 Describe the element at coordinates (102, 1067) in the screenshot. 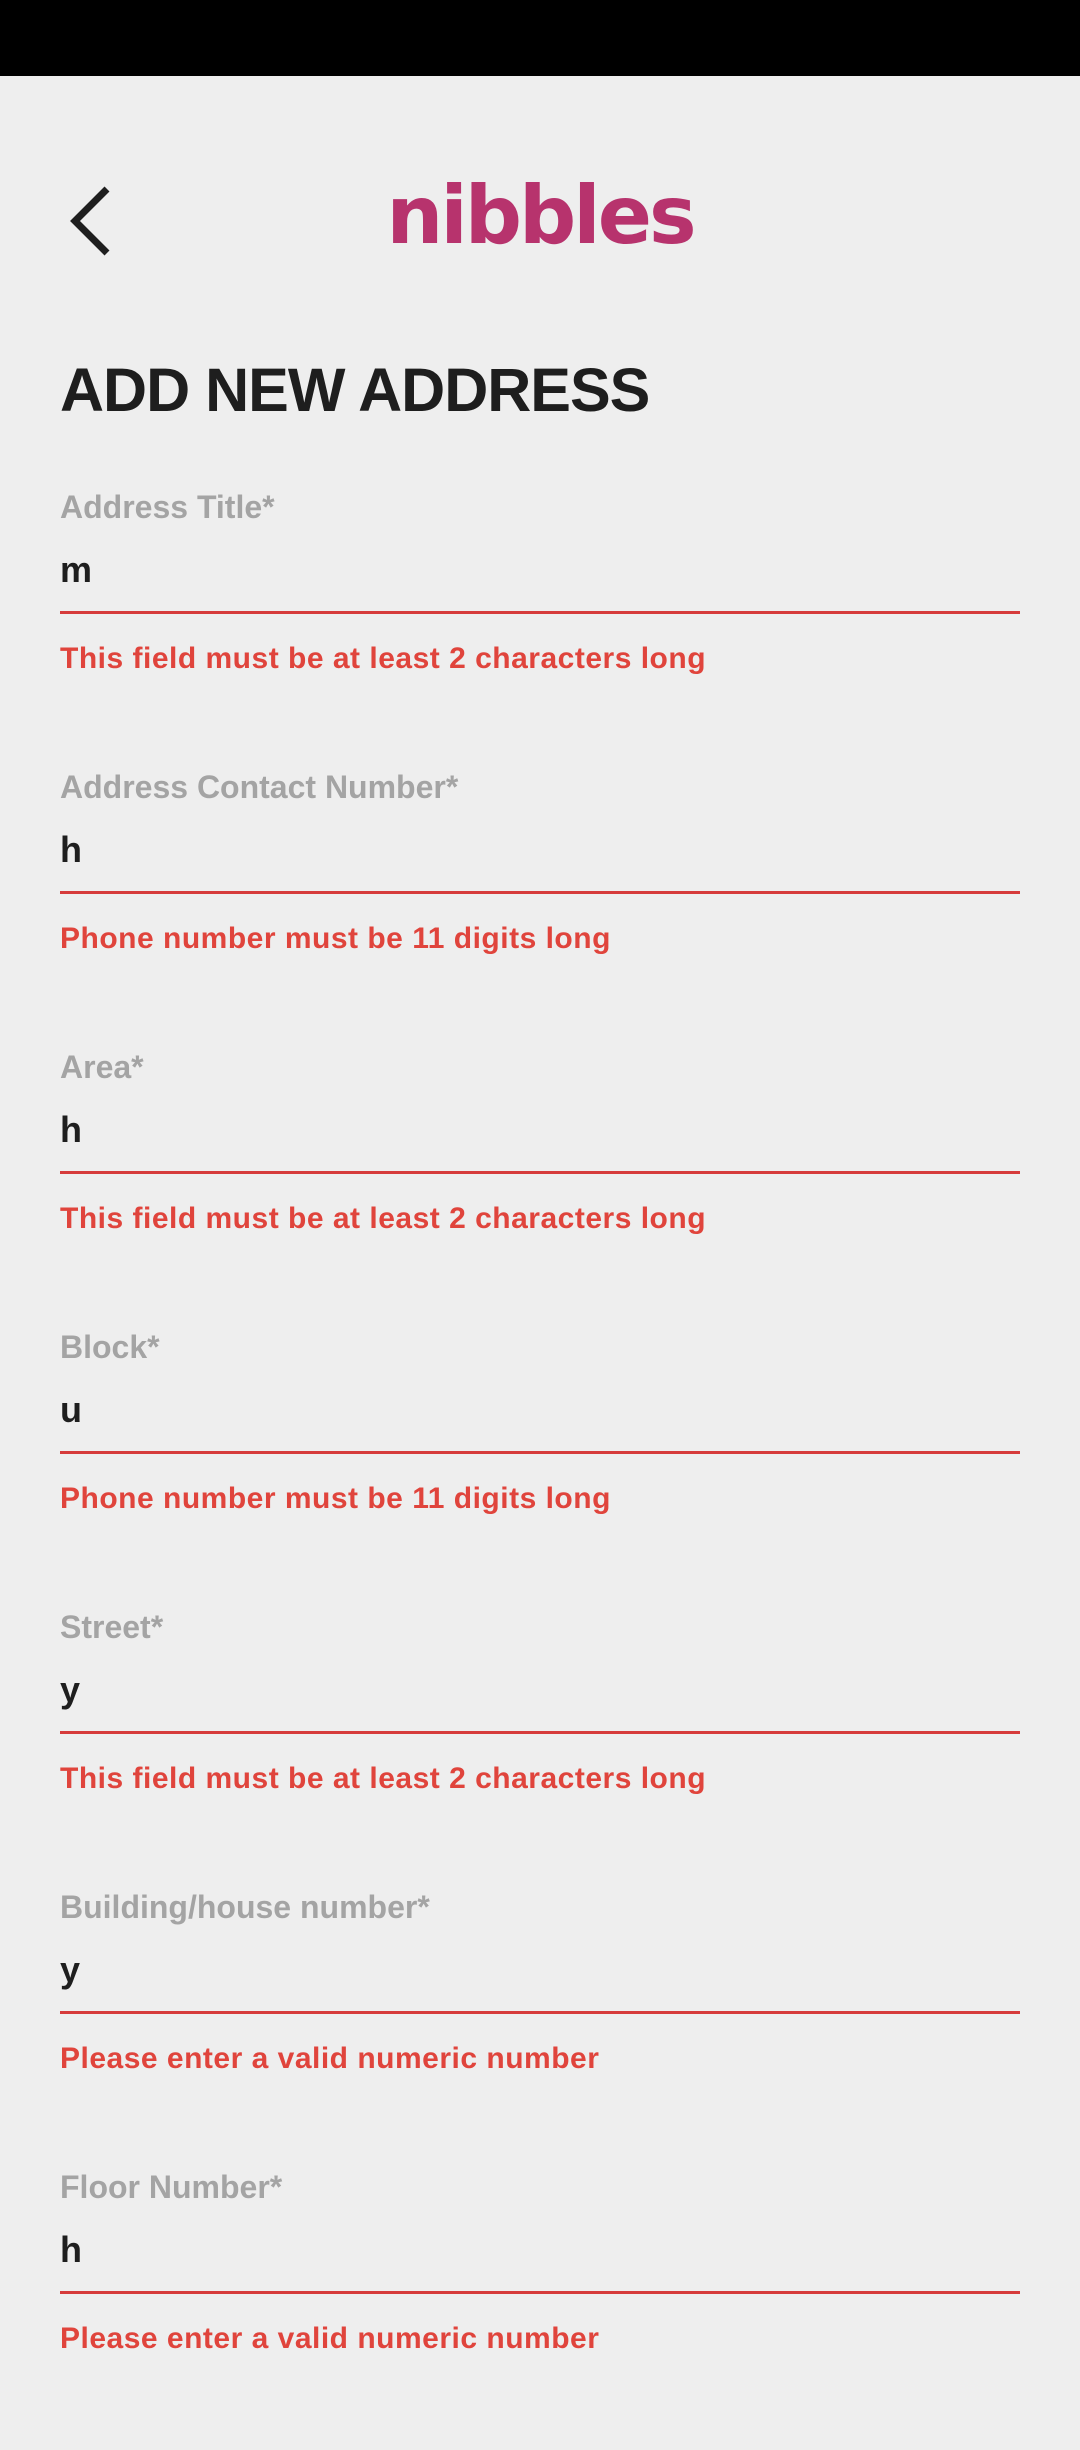

I see `field-label: Area*` at that location.